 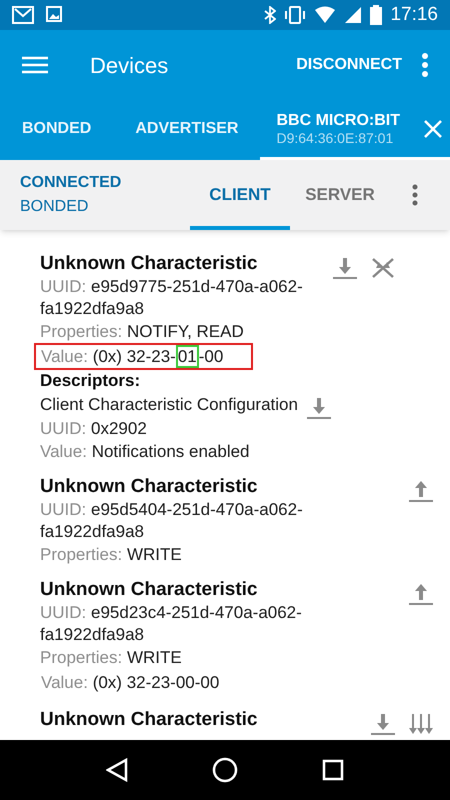 What do you see at coordinates (145, 452) in the screenshot?
I see `value-text: Value: Notifications enabled` at bounding box center [145, 452].